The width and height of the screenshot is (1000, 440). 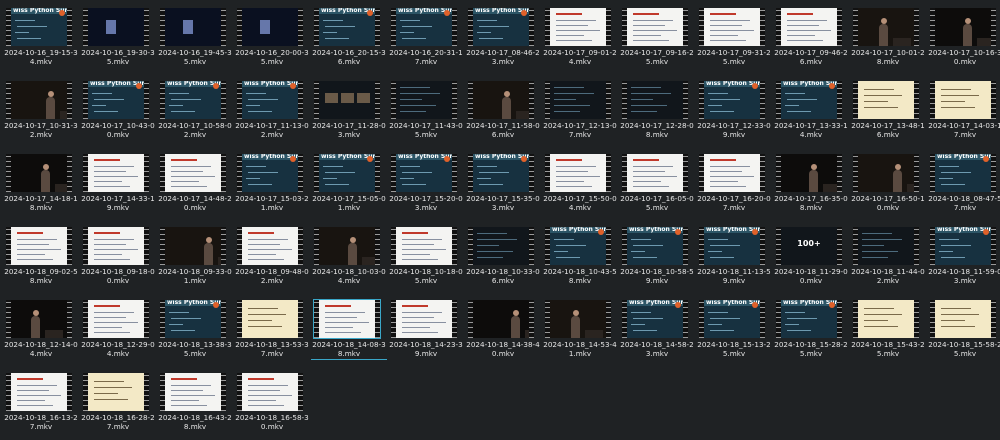 What do you see at coordinates (657, 113) in the screenshot?
I see `video-file-item: 2024-10-17_12-28-08.mkv` at bounding box center [657, 113].